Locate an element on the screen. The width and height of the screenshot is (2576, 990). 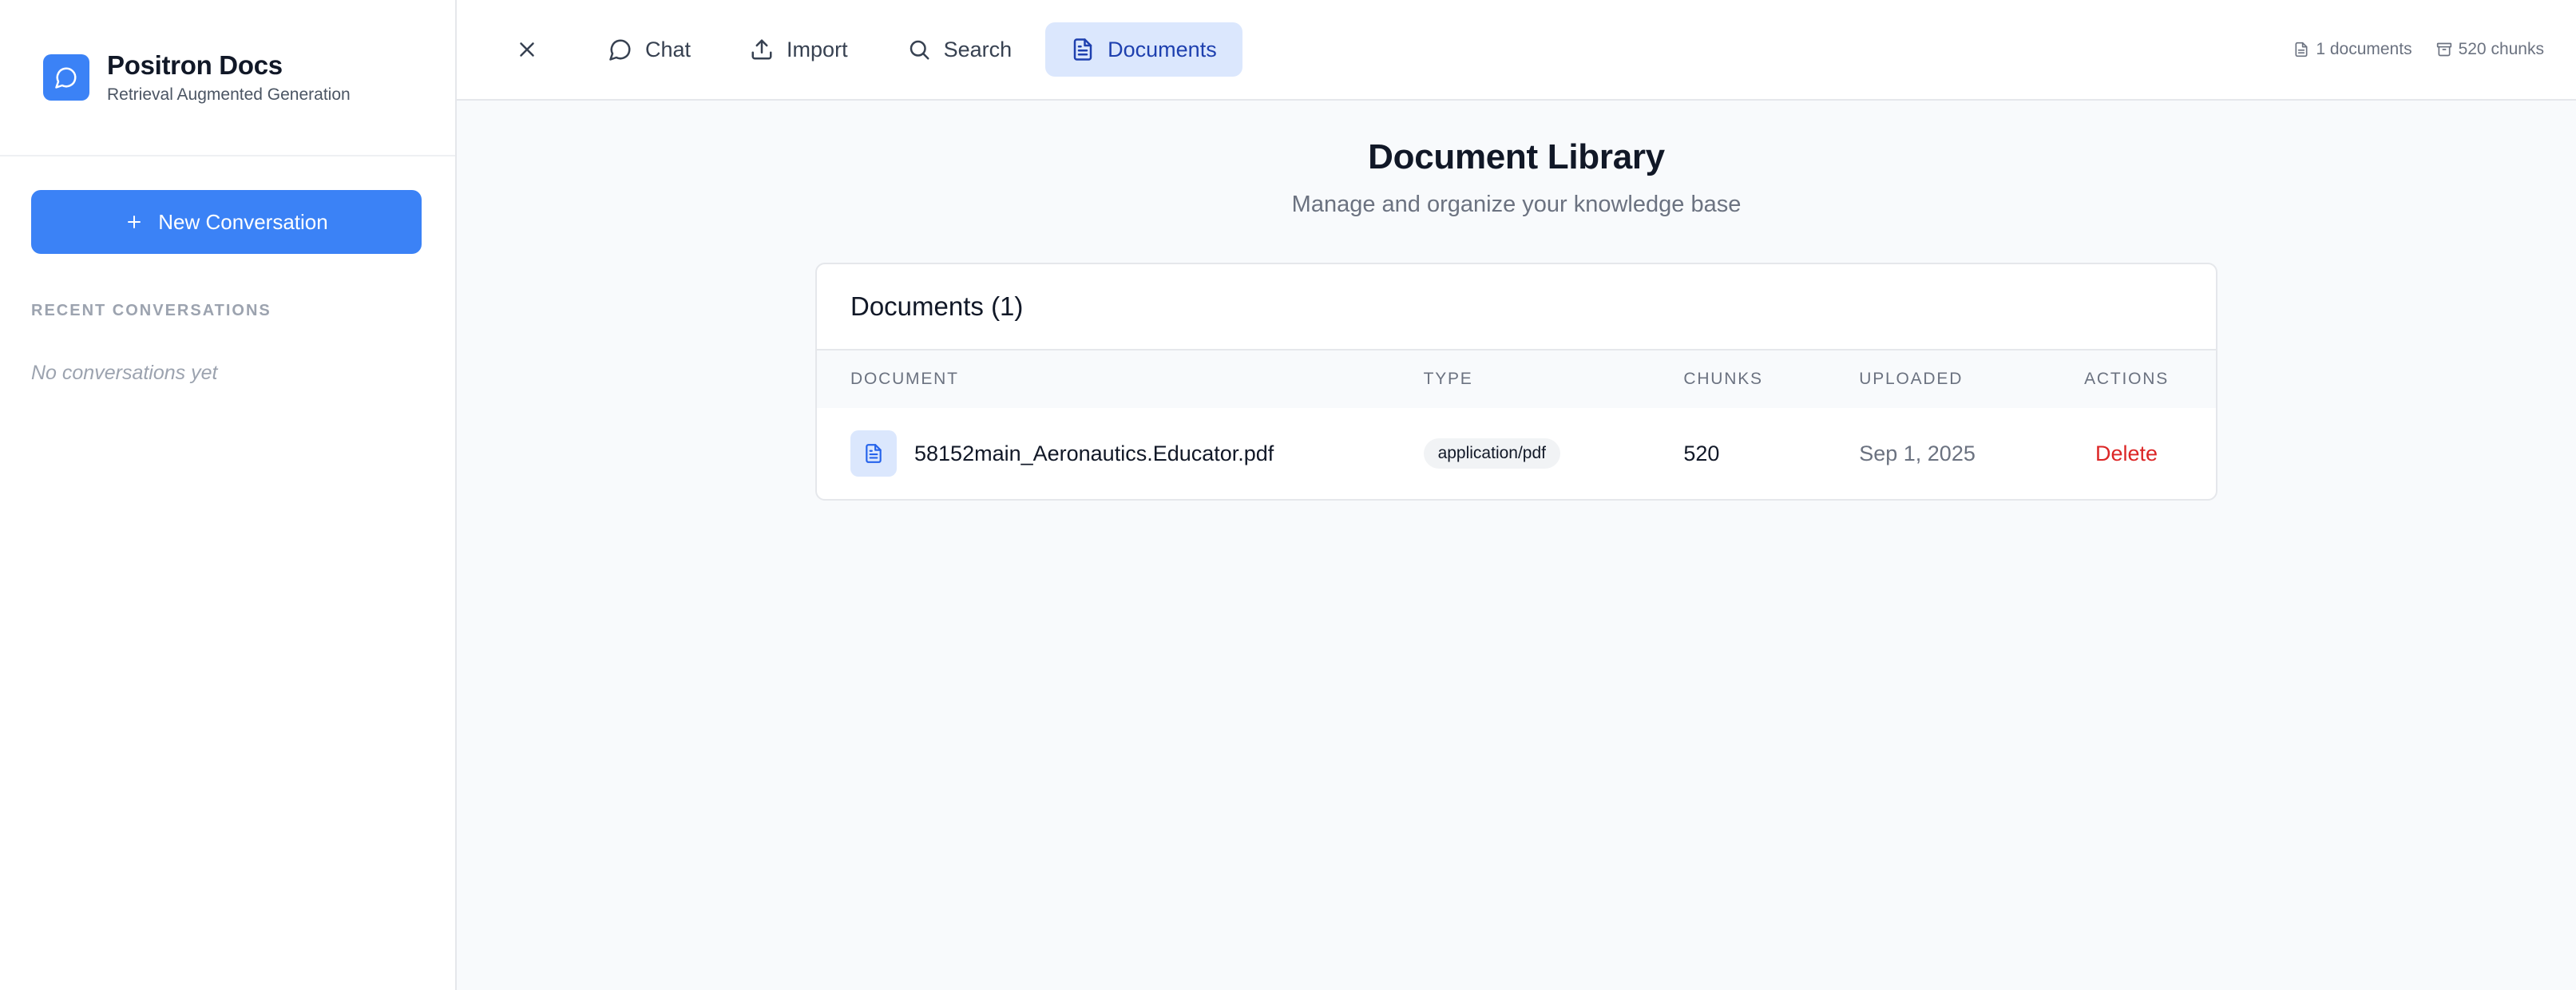
top-nav: Chat Import Search Documents is located at coordinates (912, 49).